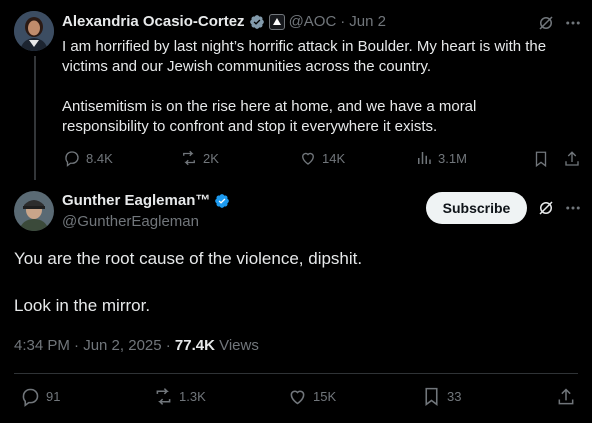 The image size is (592, 423). What do you see at coordinates (296, 373) in the screenshot?
I see `divider` at bounding box center [296, 373].